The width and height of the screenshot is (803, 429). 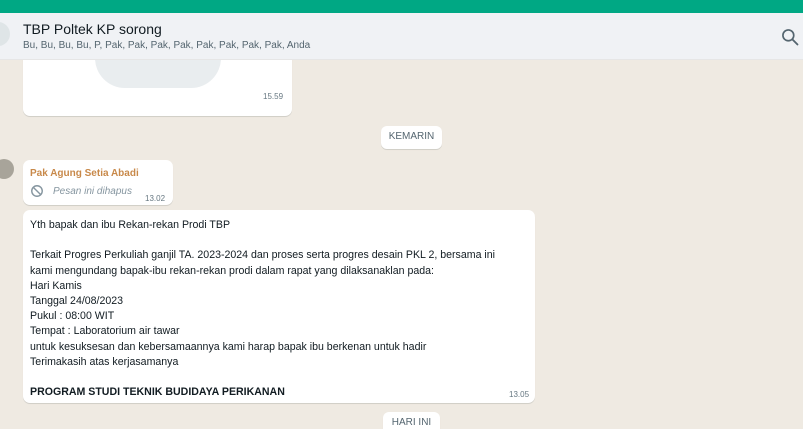 What do you see at coordinates (84, 173) in the screenshot?
I see `sender-name: Pak Agung Setia Abadi` at bounding box center [84, 173].